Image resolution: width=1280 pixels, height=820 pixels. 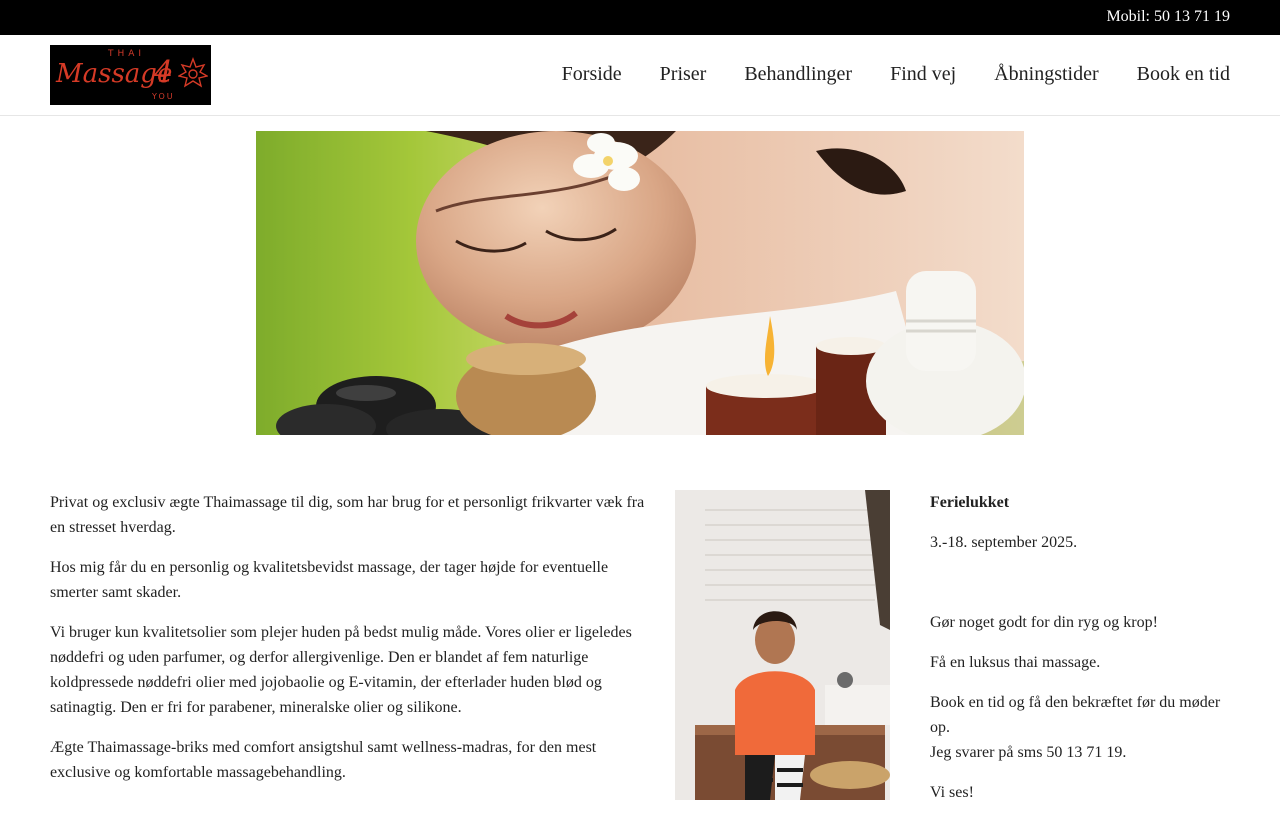 I want to click on notice-line: Gør noget godt for din ryg og krop!, so click(x=1044, y=622).